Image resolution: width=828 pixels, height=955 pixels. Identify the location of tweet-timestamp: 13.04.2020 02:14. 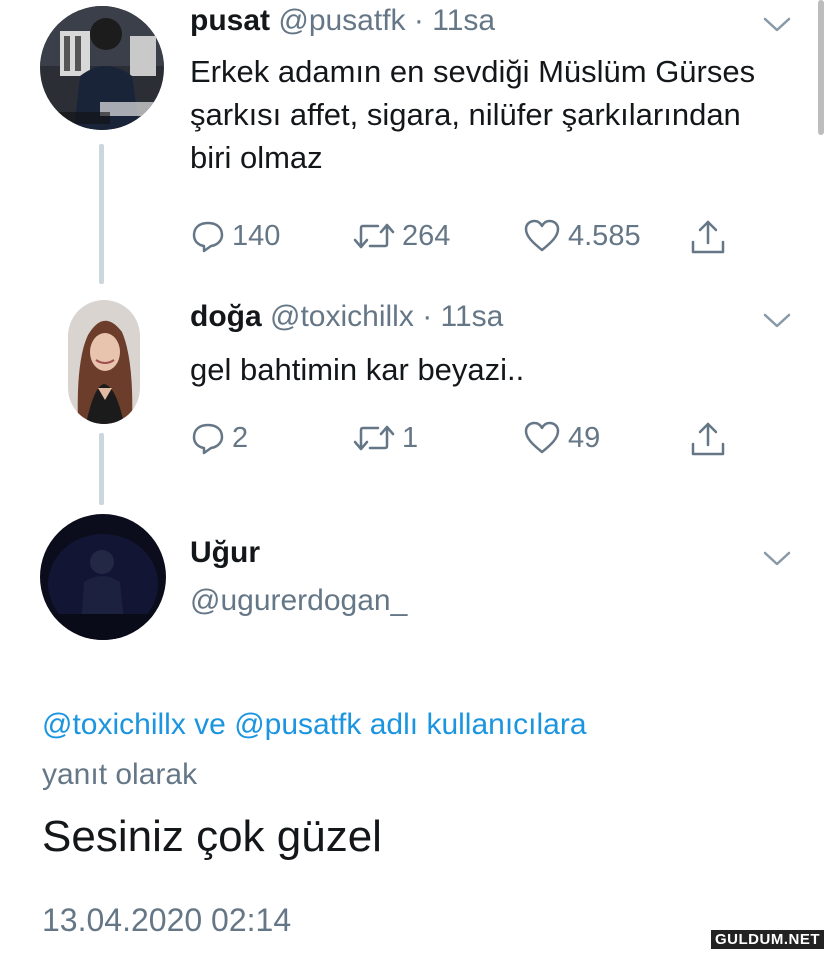
(166, 920).